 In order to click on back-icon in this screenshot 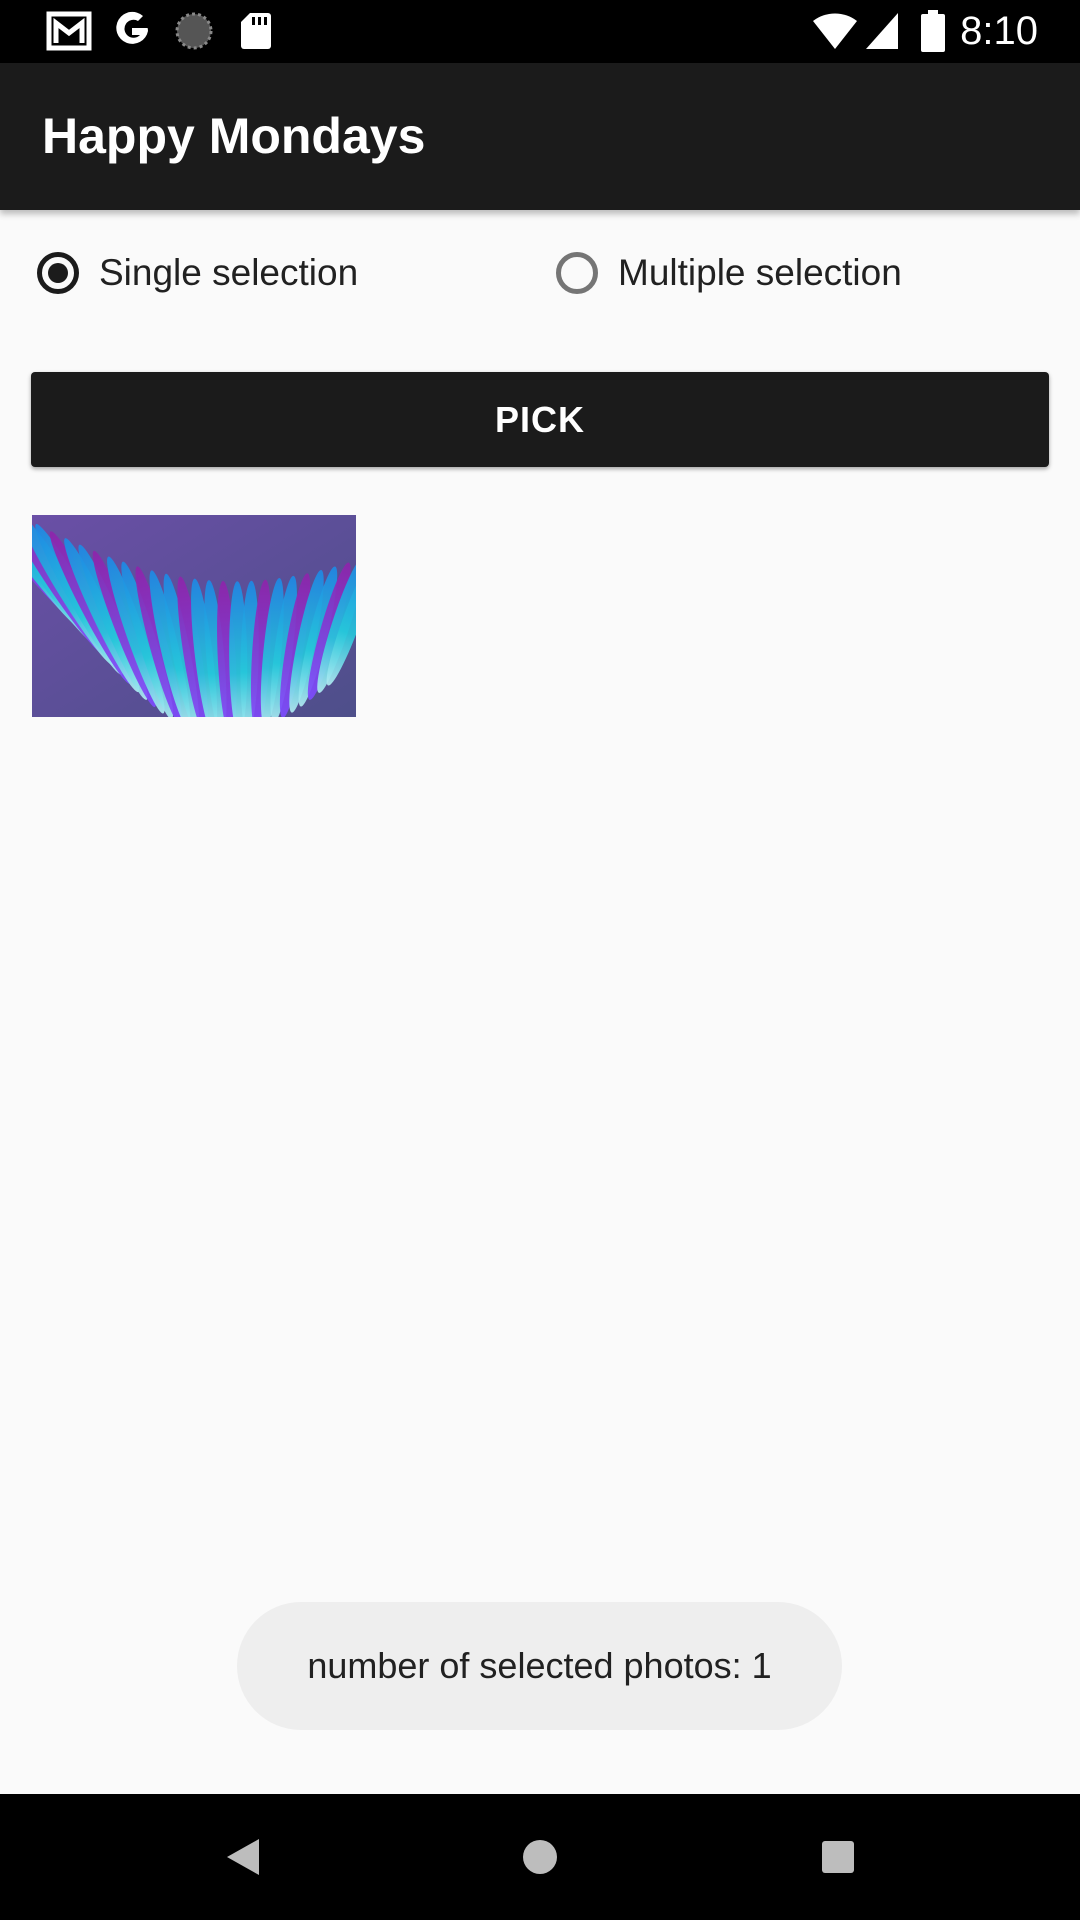, I will do `click(243, 1857)`.